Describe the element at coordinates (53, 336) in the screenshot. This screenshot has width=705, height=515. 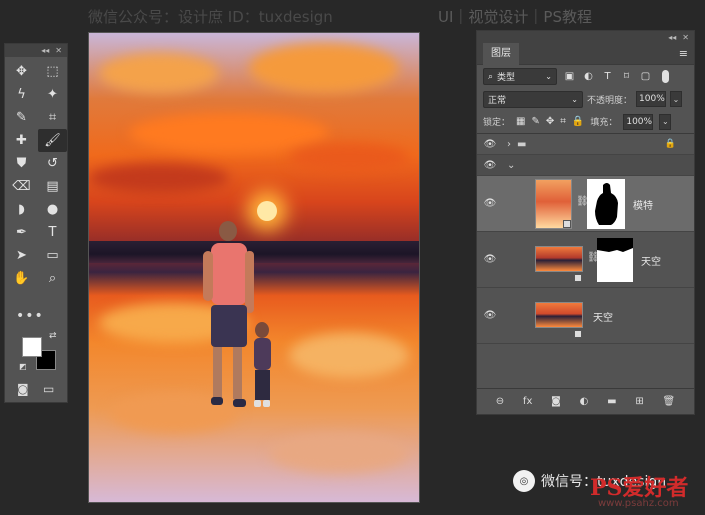
I see `swap-colors-icon: ⇄` at that location.